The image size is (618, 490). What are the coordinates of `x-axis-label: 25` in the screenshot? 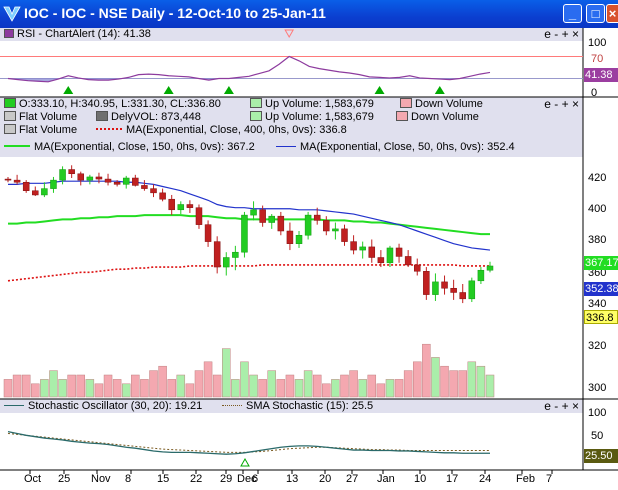 It's located at (64, 479).